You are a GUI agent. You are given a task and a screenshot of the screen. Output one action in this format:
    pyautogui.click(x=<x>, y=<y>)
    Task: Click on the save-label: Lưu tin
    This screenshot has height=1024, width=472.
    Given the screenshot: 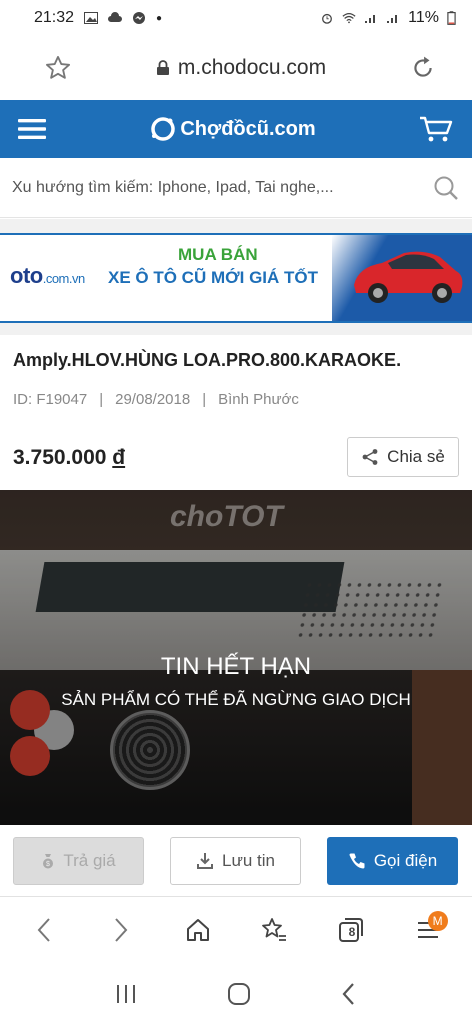 What is the action you would take?
    pyautogui.click(x=248, y=860)
    